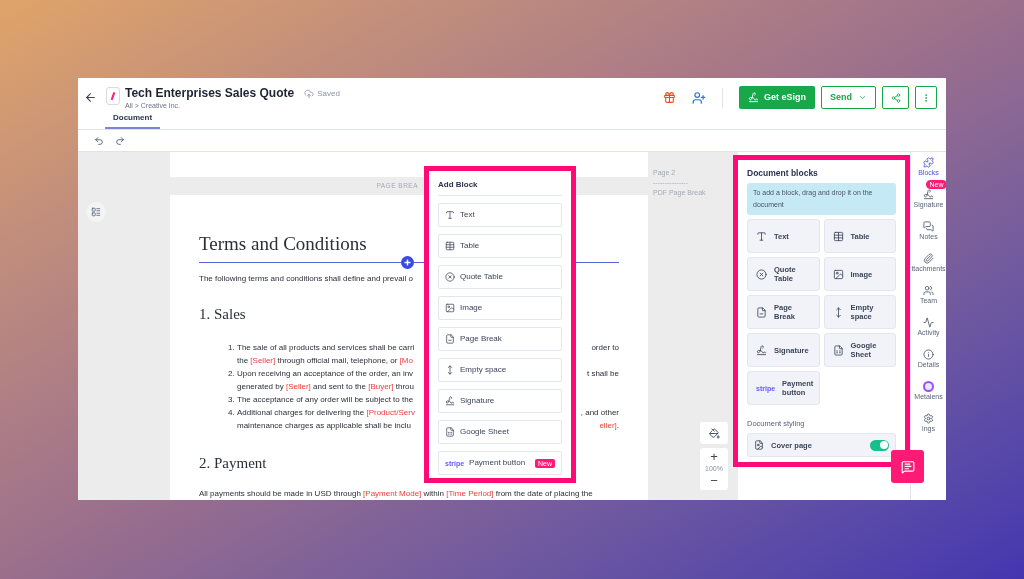 This screenshot has height=579, width=1024. Describe the element at coordinates (783, 173) in the screenshot. I see `panel-title: Document blocks` at that location.